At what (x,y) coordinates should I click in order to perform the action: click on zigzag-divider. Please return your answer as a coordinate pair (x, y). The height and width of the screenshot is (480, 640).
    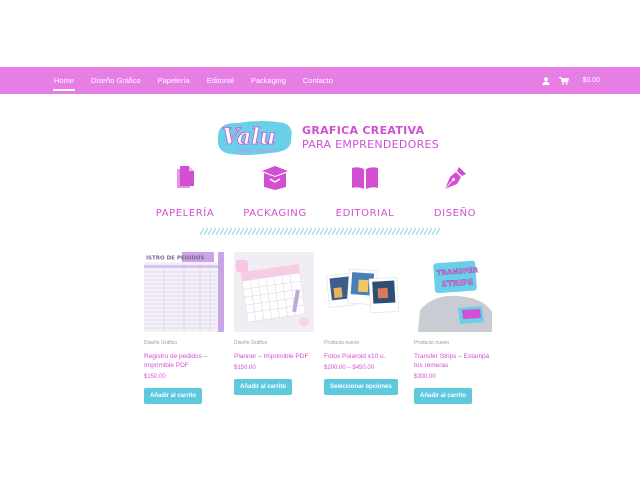
    Looking at the image, I should click on (320, 231).